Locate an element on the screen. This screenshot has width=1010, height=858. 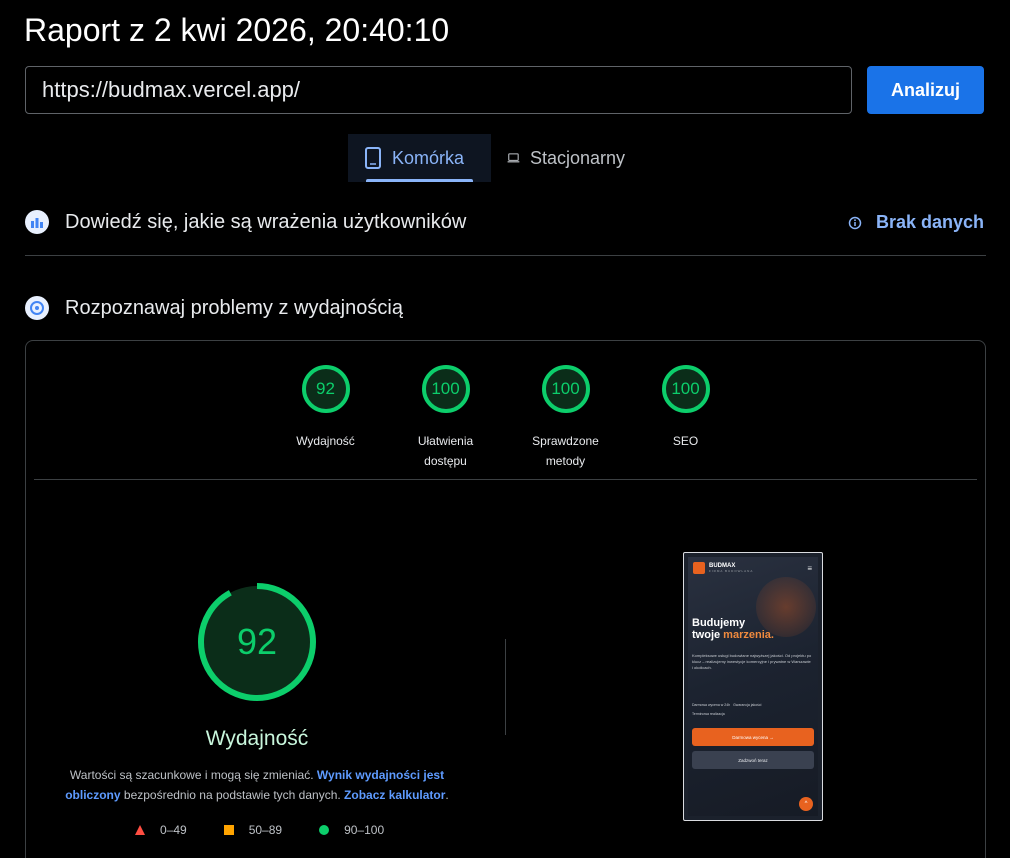
preview-headline-line2a: twoje is located at coordinates (708, 635).